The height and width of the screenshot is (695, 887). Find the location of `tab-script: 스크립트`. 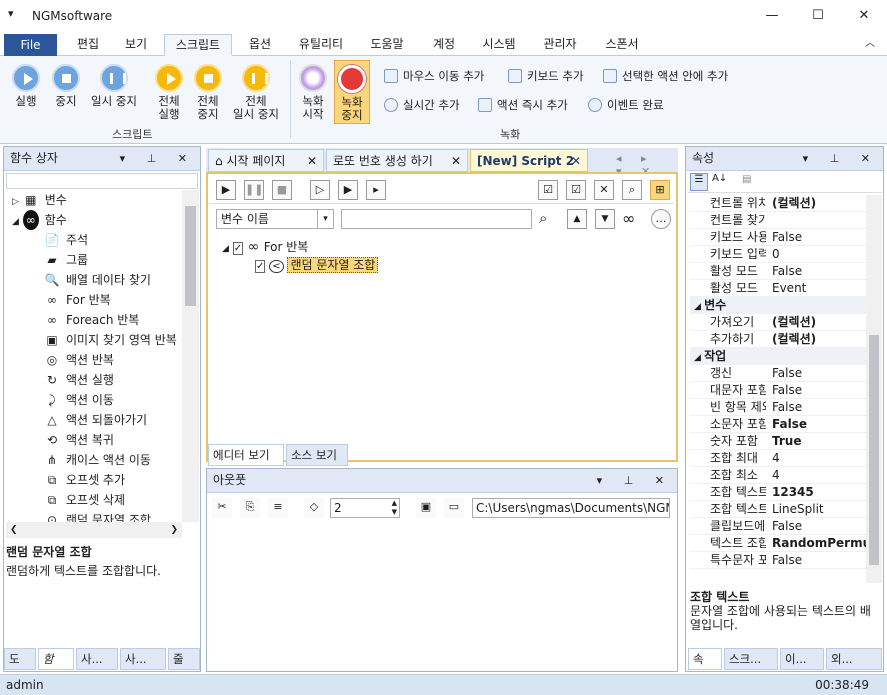

tab-script: 스크립트 is located at coordinates (198, 45).